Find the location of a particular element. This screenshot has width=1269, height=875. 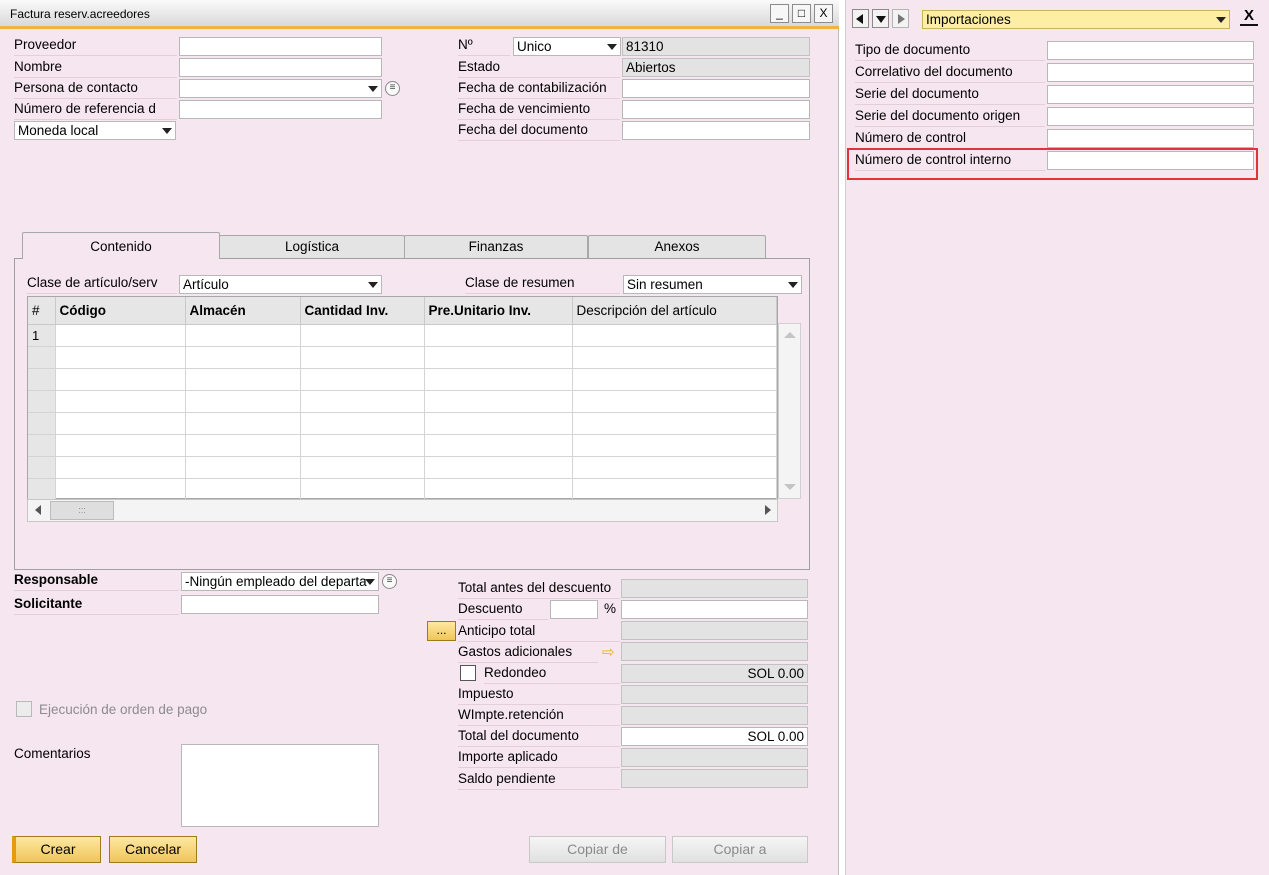

close-window-button: X is located at coordinates (823, 13).